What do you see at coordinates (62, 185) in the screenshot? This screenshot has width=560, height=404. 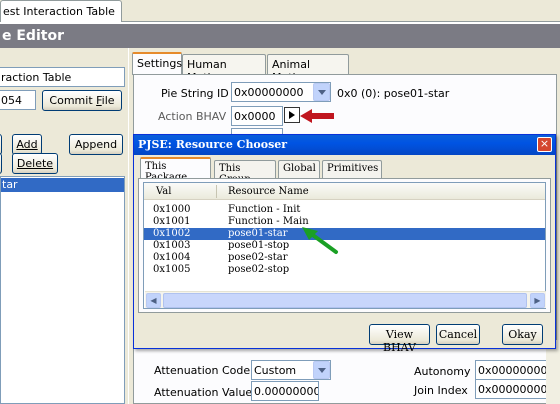 I see `list-item: tar` at bounding box center [62, 185].